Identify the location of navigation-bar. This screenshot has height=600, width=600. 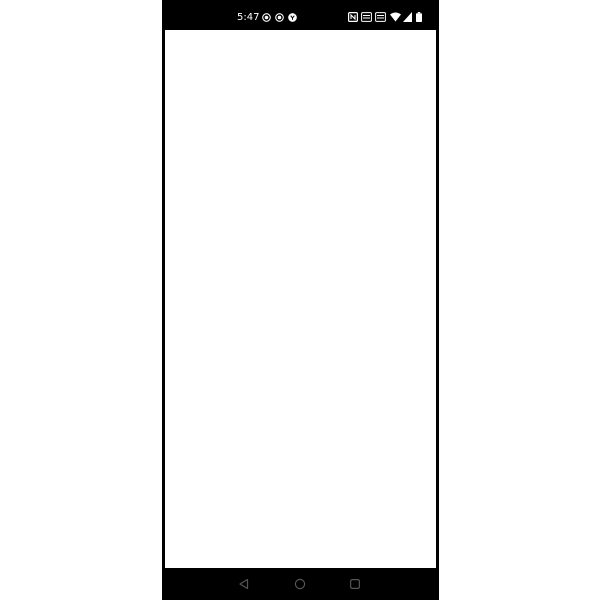
(300, 584).